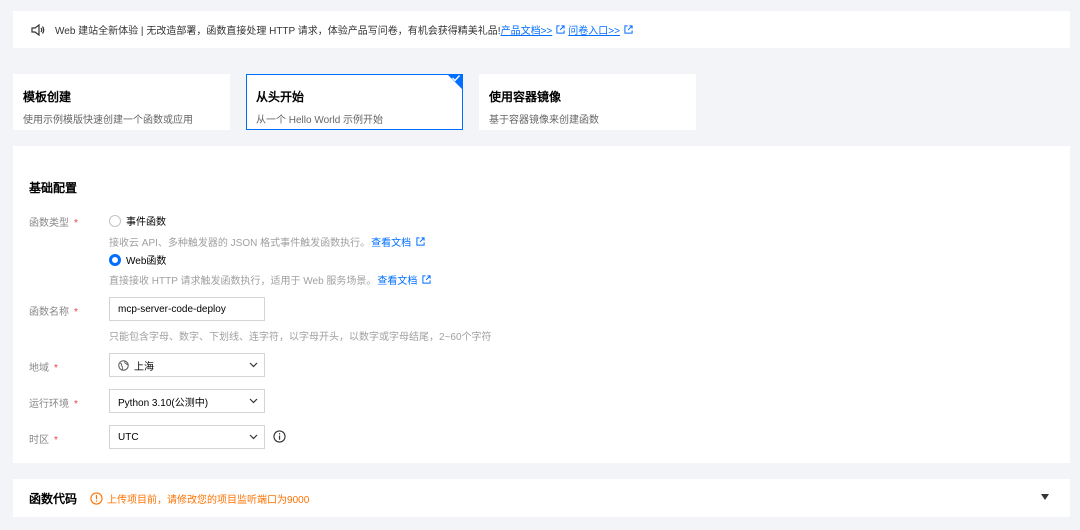 This screenshot has height=530, width=1080. I want to click on function-name-label: 函数名称 *, so click(53, 312).